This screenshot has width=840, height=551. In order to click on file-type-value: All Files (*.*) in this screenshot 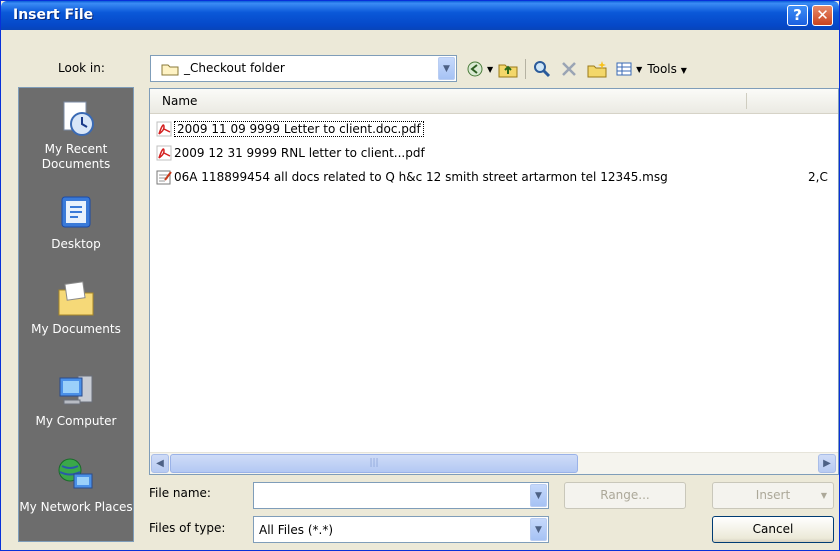, I will do `click(296, 530)`.